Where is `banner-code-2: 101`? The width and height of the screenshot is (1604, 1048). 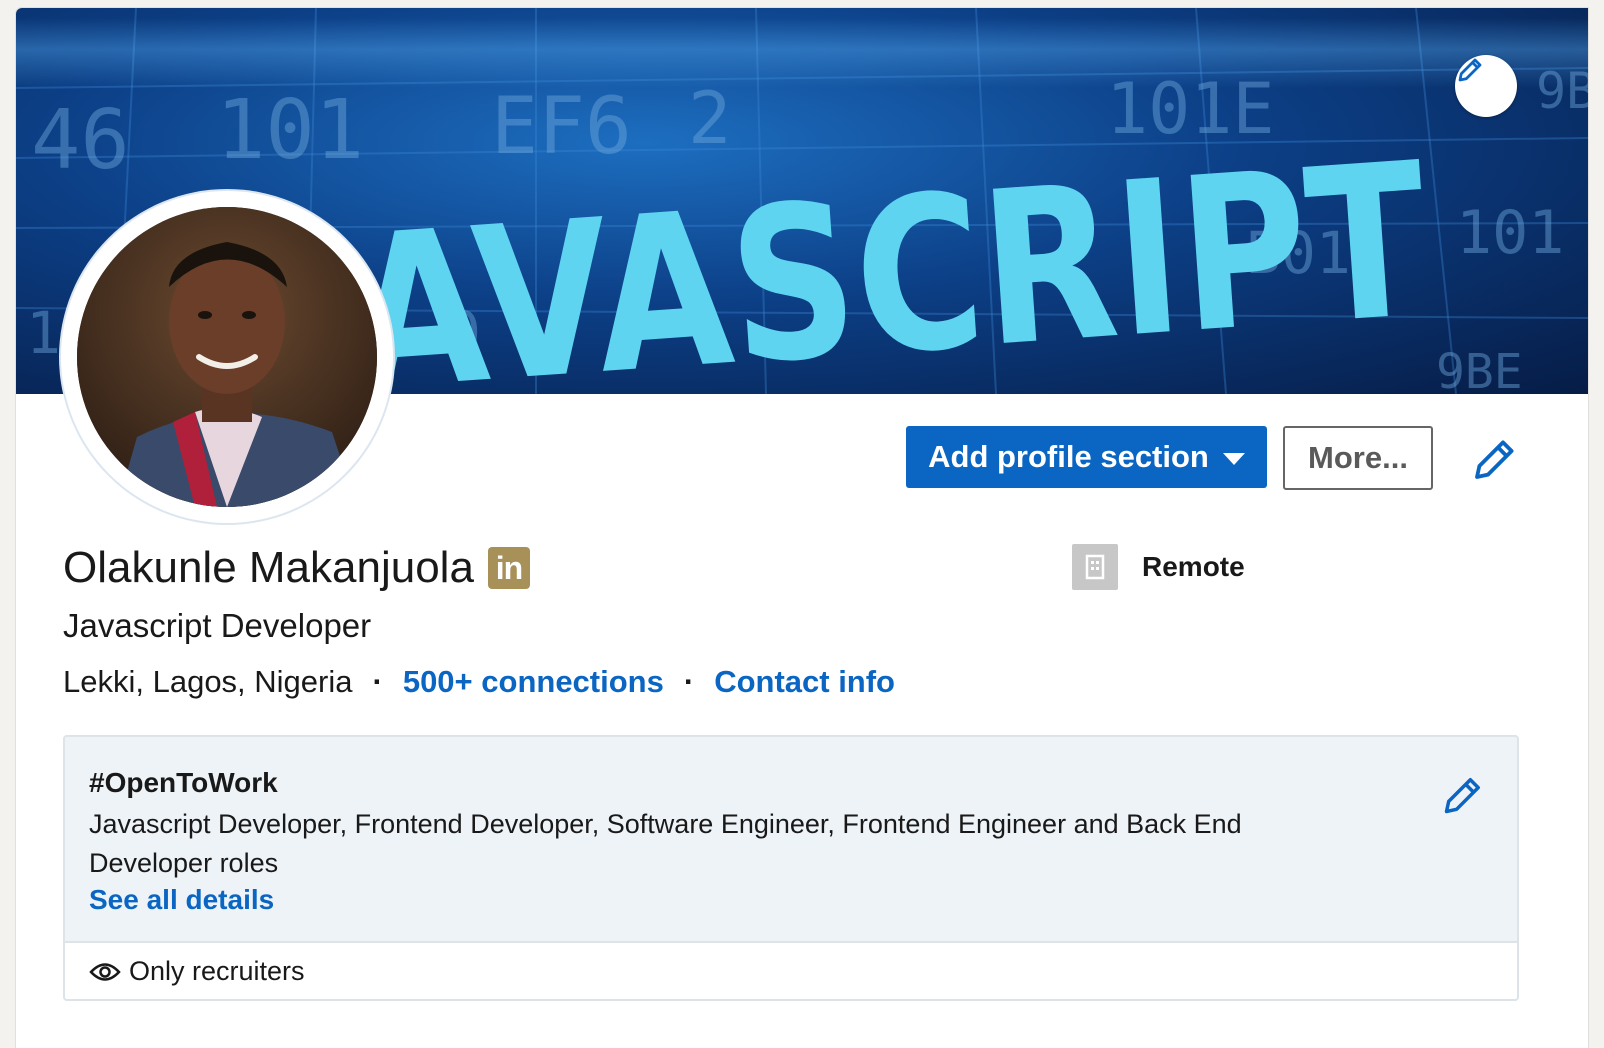
banner-code-2: 101 is located at coordinates (290, 130).